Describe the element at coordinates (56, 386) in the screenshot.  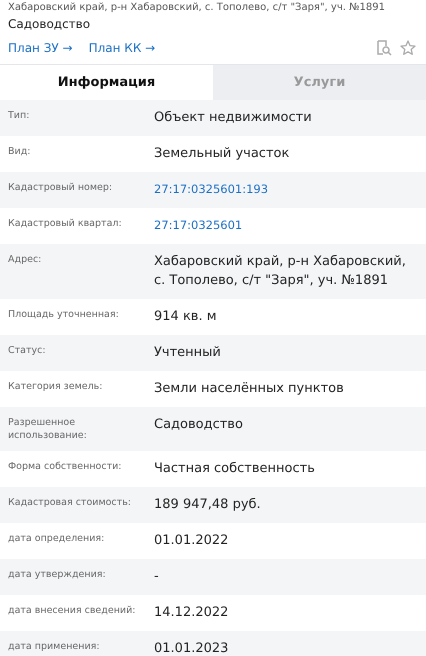
I see `field-label: Категория земель:` at that location.